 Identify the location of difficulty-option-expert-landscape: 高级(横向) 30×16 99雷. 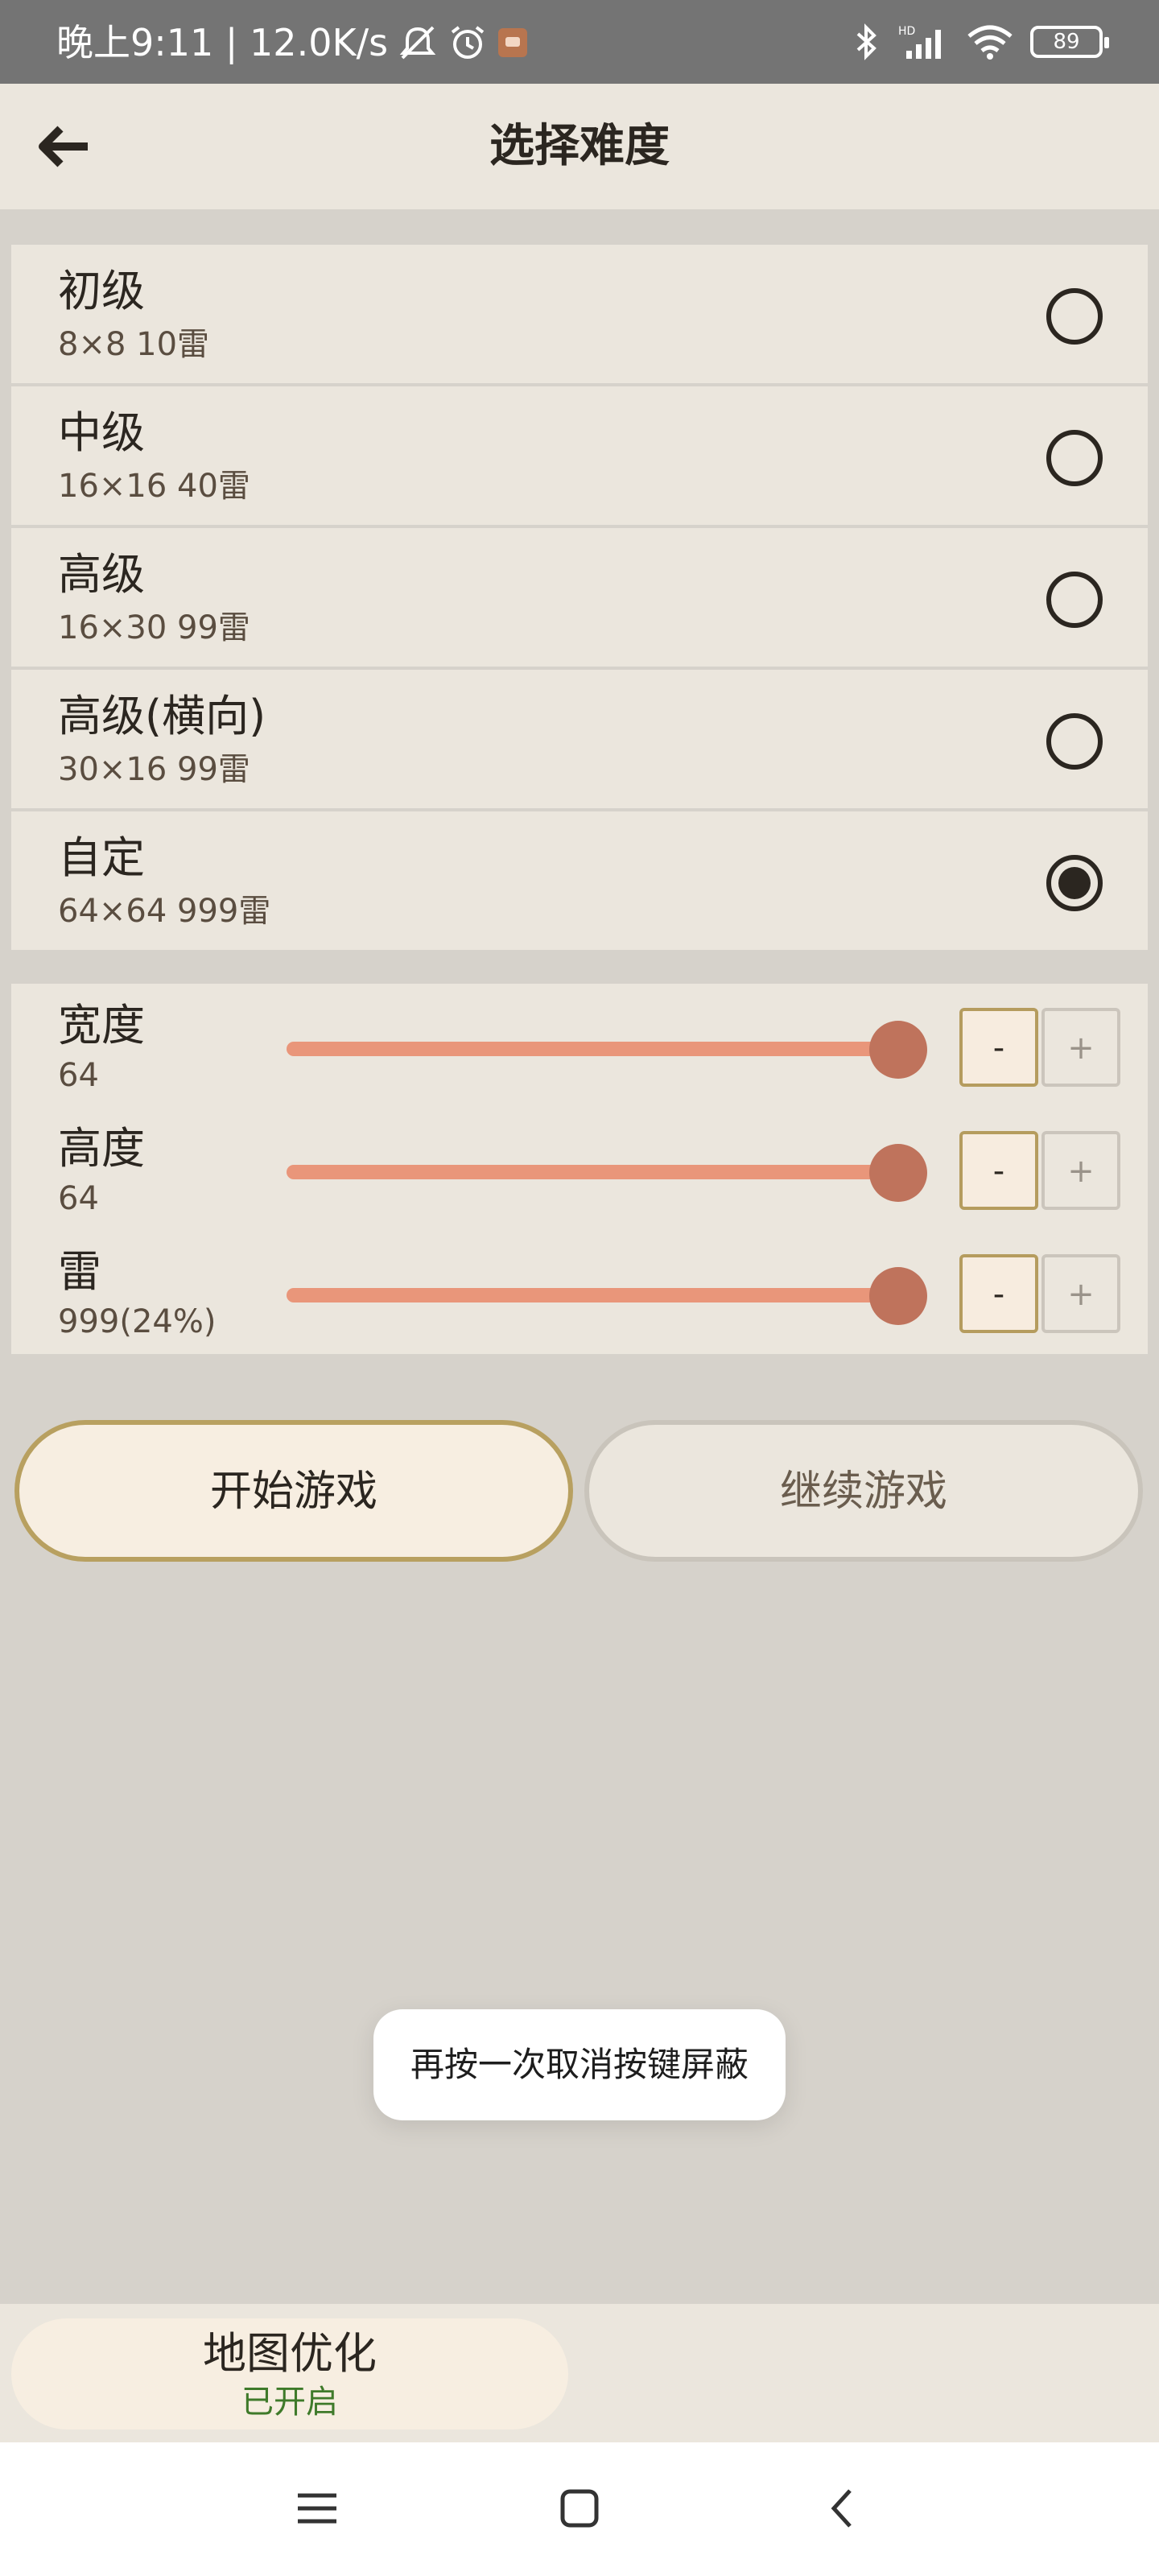
(579, 740).